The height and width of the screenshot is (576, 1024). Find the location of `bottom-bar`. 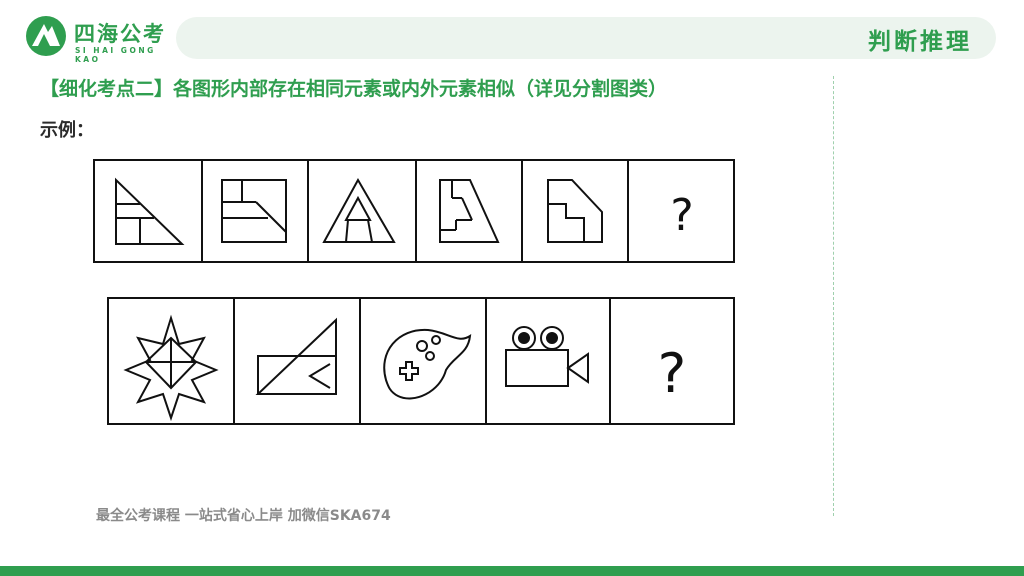

bottom-bar is located at coordinates (512, 571).